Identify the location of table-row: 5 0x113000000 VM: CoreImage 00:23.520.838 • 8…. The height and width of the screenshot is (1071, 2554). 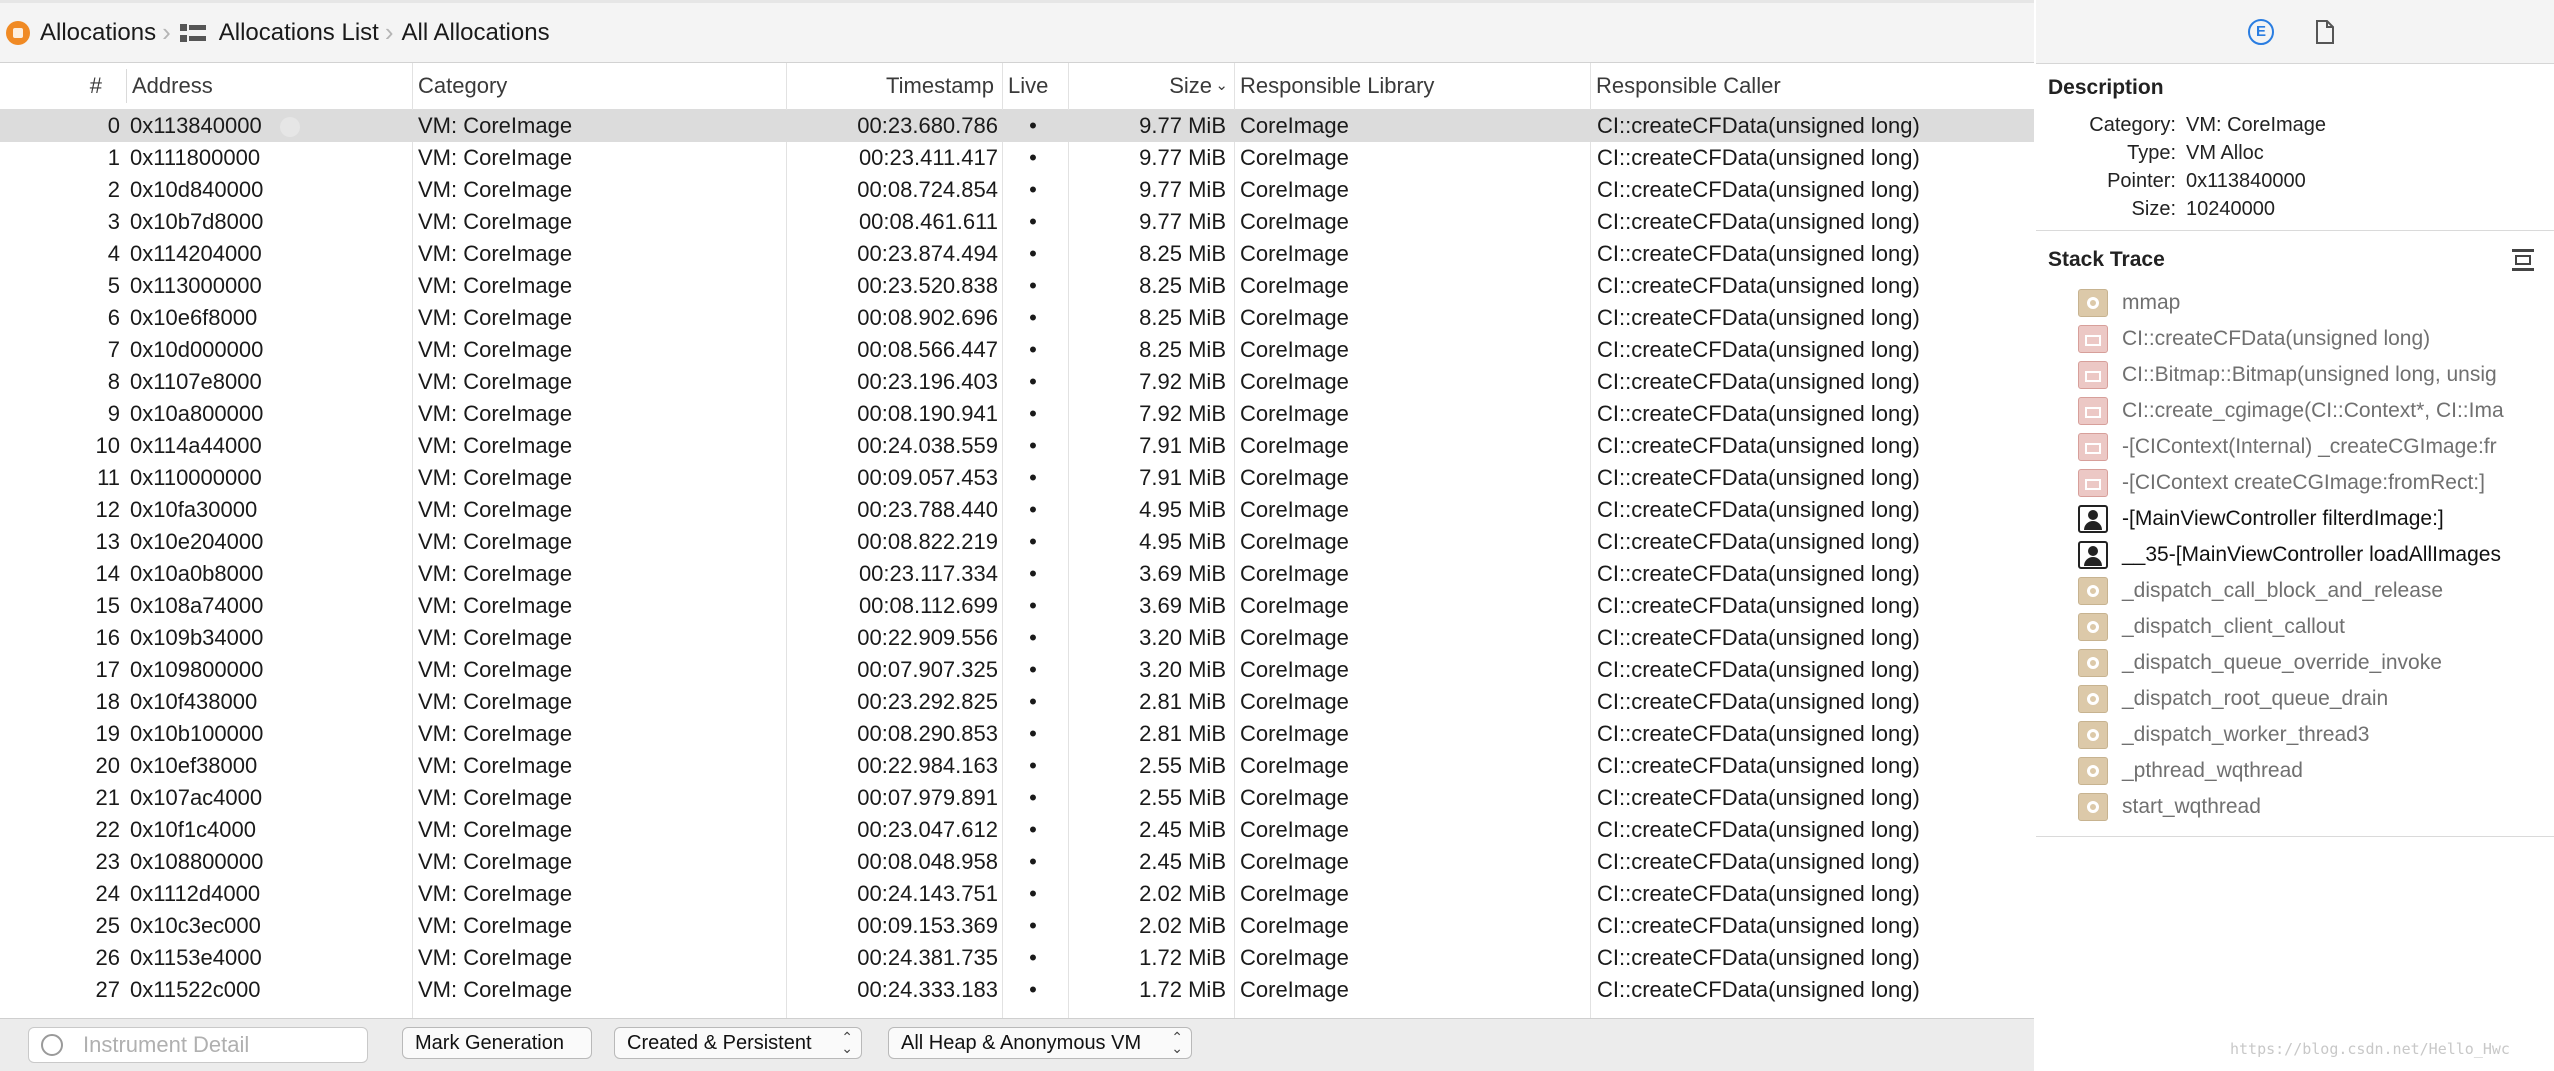
(1017, 286).